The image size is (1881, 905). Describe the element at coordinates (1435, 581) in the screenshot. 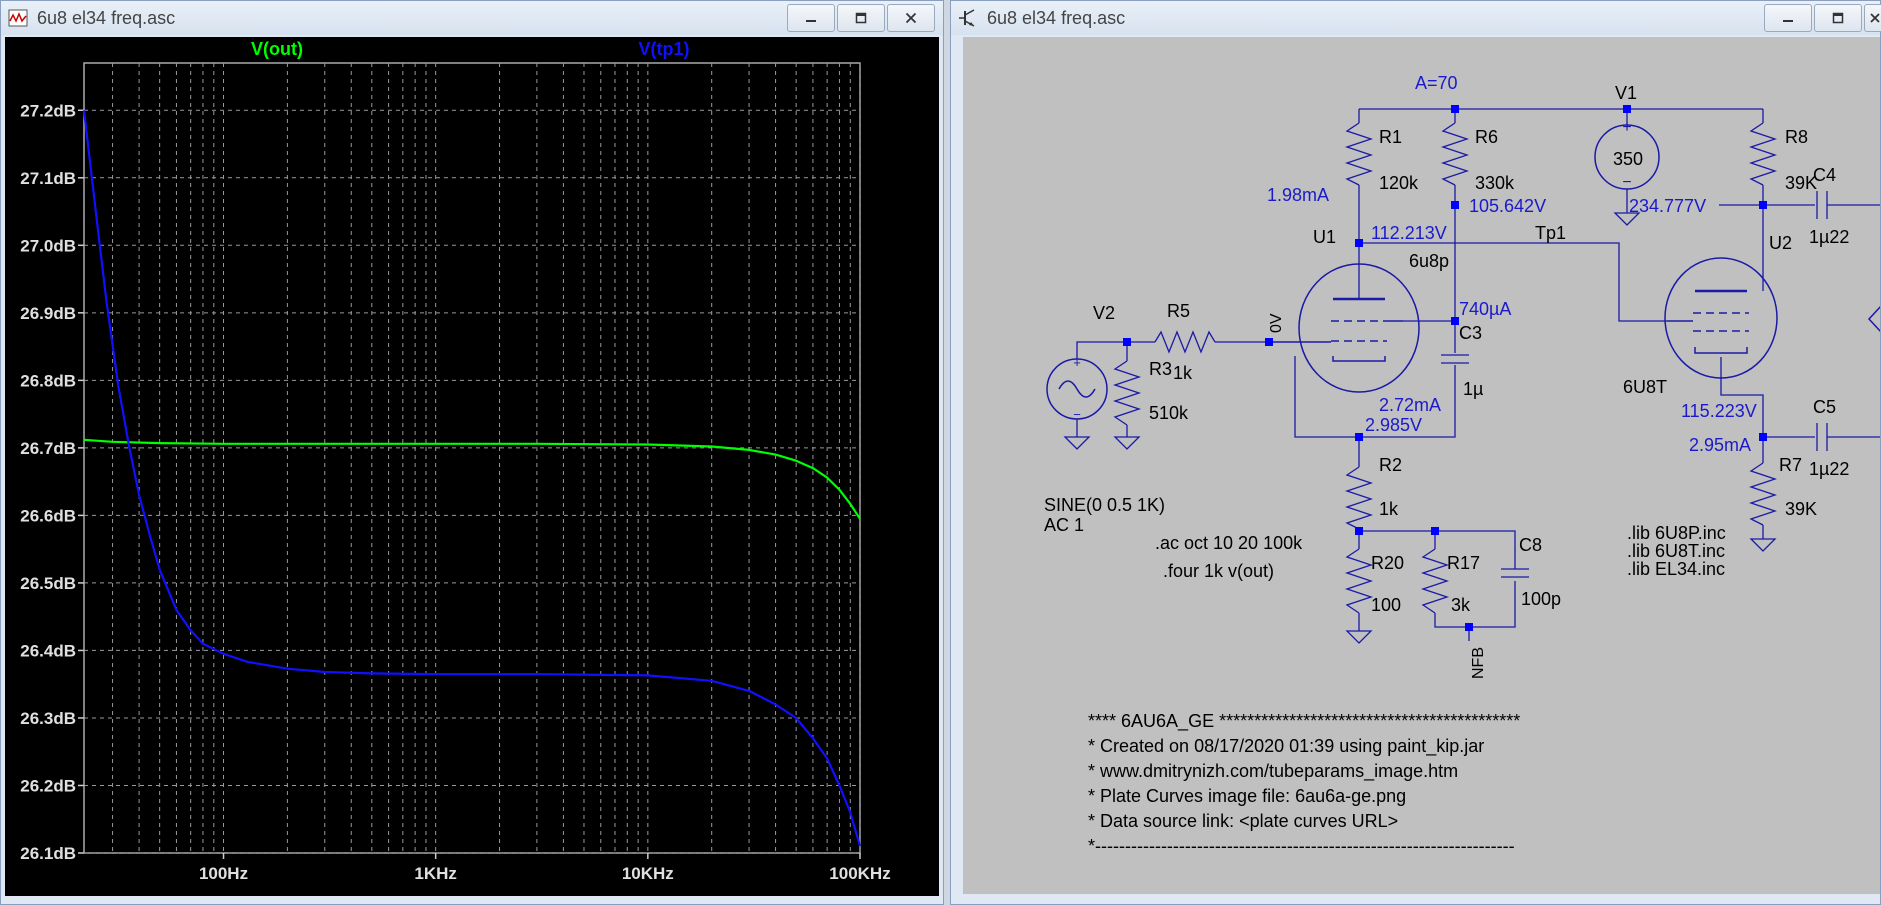

I see `resistor-r17-body` at that location.